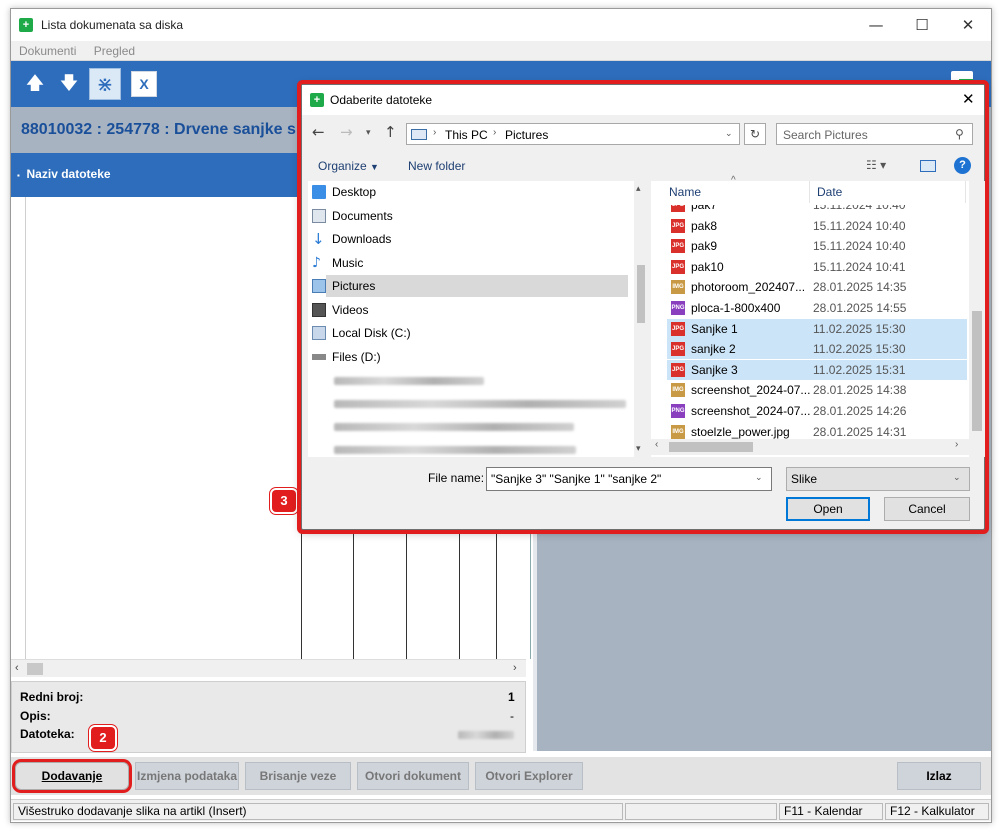  What do you see at coordinates (381, 100) in the screenshot?
I see `dialog-title: Odaberite datoteke` at bounding box center [381, 100].